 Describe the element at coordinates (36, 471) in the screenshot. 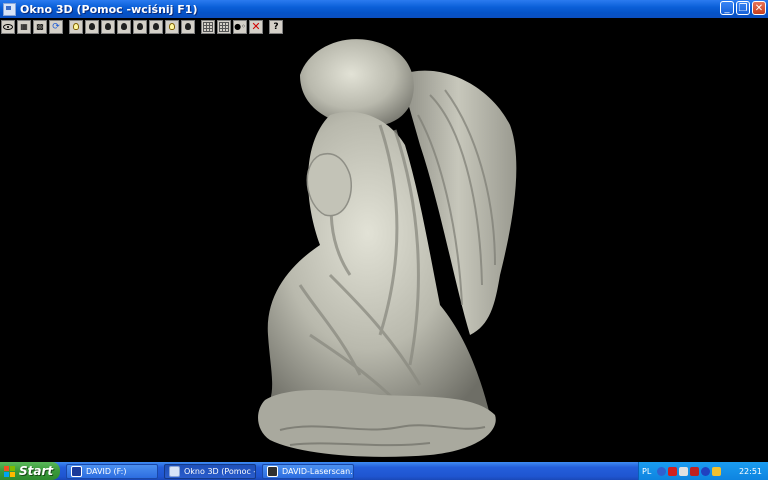

I see `start-label: Start` at that location.